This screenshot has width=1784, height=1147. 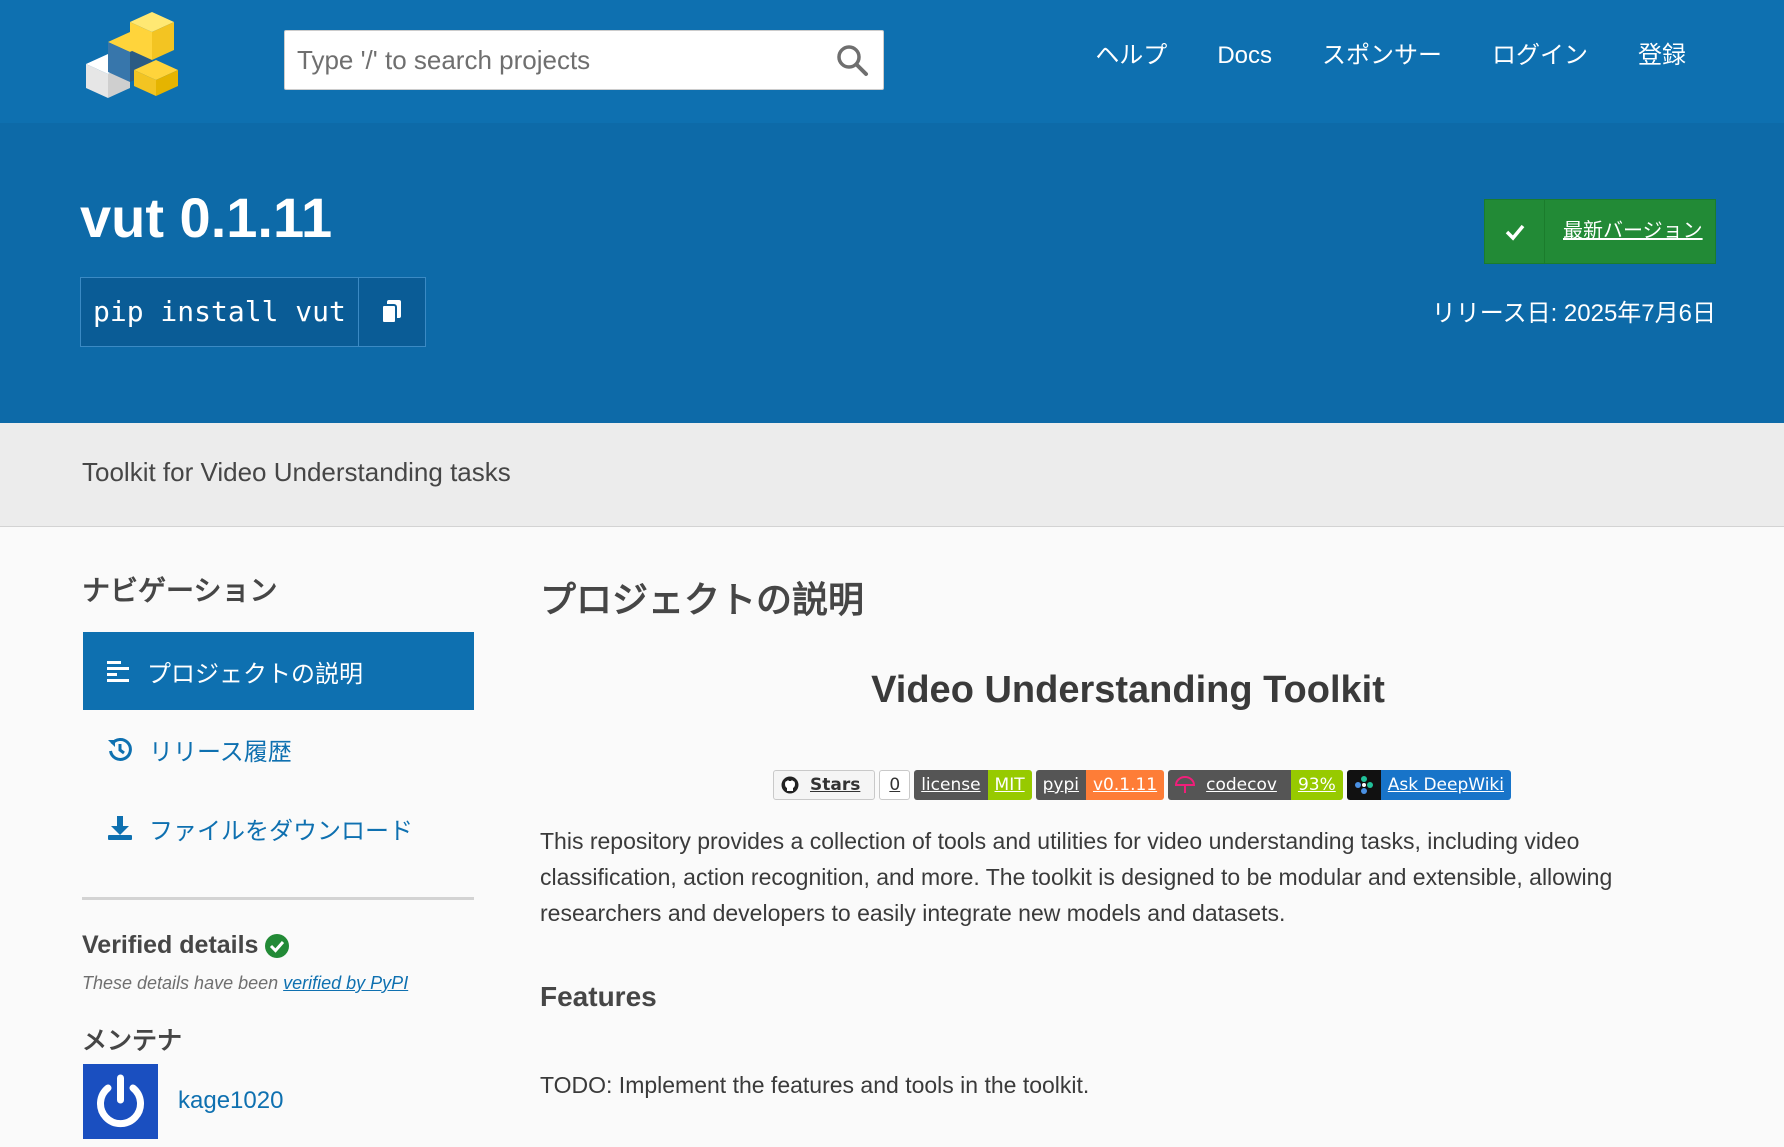 What do you see at coordinates (1009, 785) in the screenshot?
I see `license-badge-value: MIT` at bounding box center [1009, 785].